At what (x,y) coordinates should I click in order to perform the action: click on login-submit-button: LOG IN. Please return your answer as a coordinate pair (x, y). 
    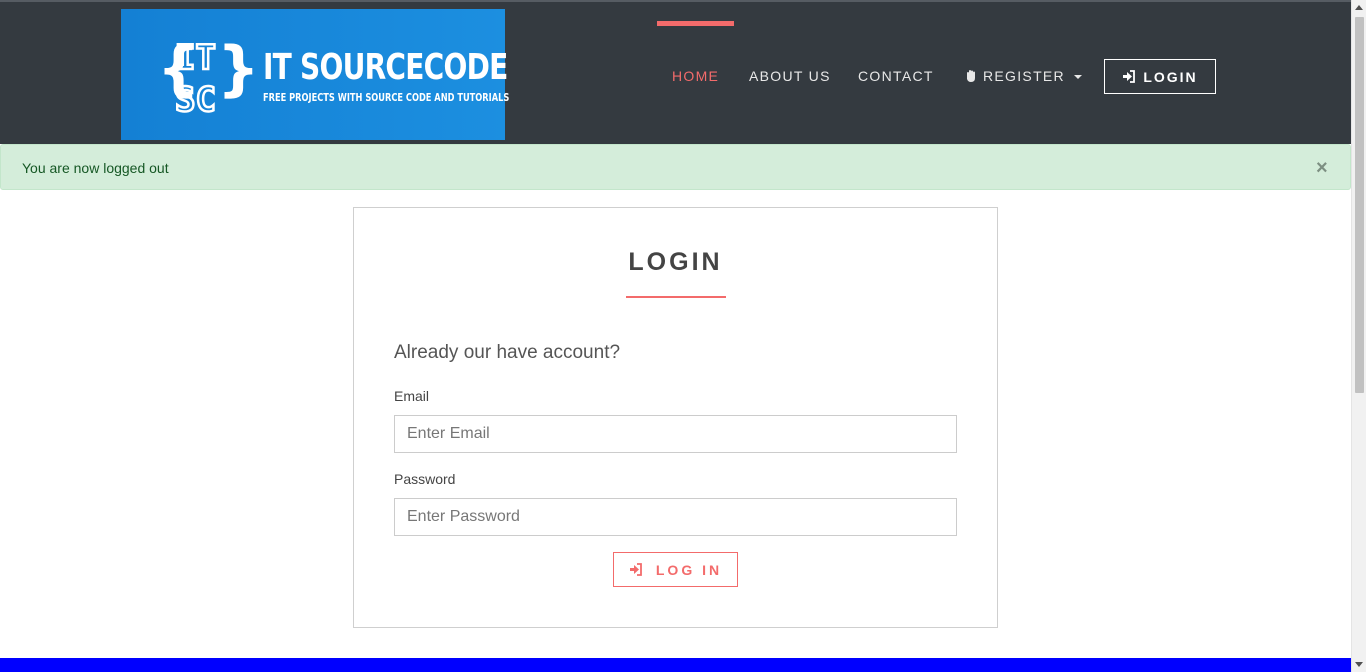
    Looking at the image, I should click on (675, 569).